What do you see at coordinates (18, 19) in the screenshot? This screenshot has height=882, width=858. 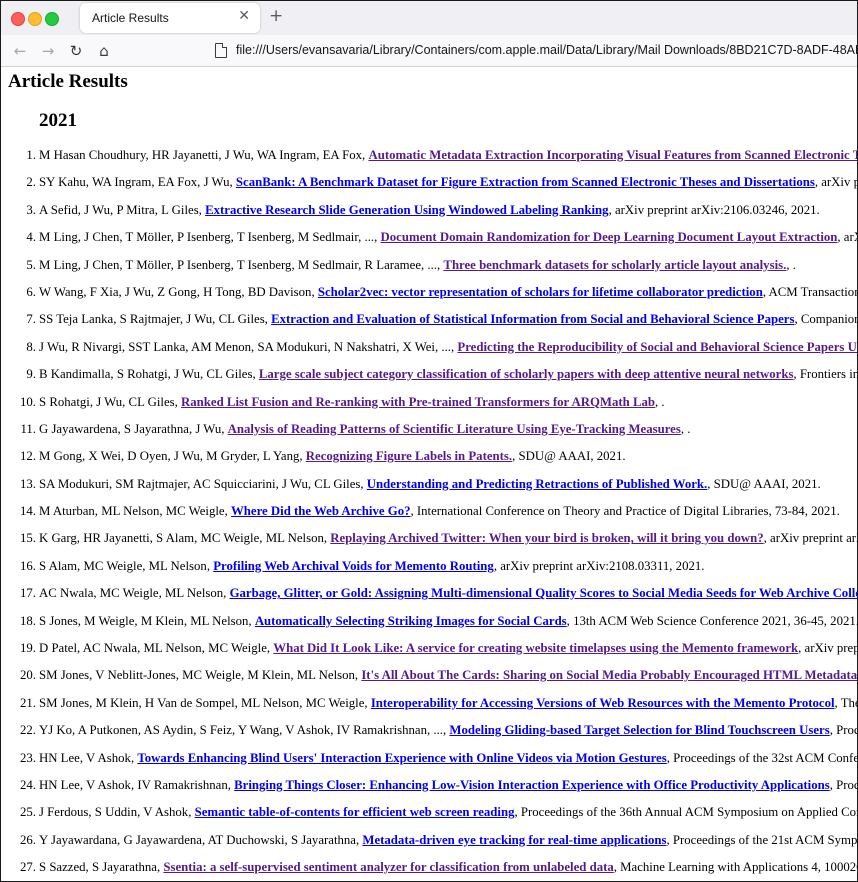 I see `close-window-button` at bounding box center [18, 19].